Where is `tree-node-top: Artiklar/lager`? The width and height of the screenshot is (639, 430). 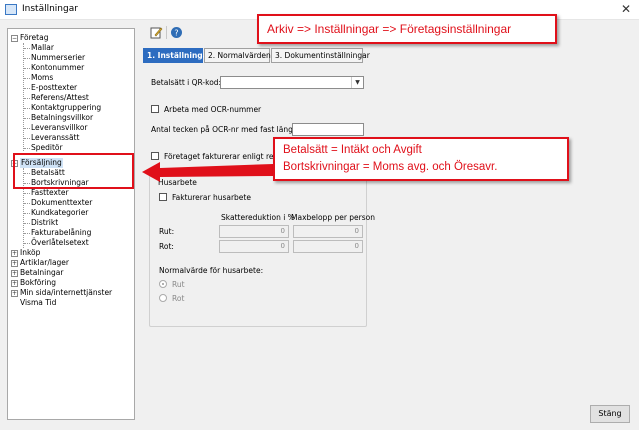 tree-node-top: Artiklar/lager is located at coordinates (44, 263).